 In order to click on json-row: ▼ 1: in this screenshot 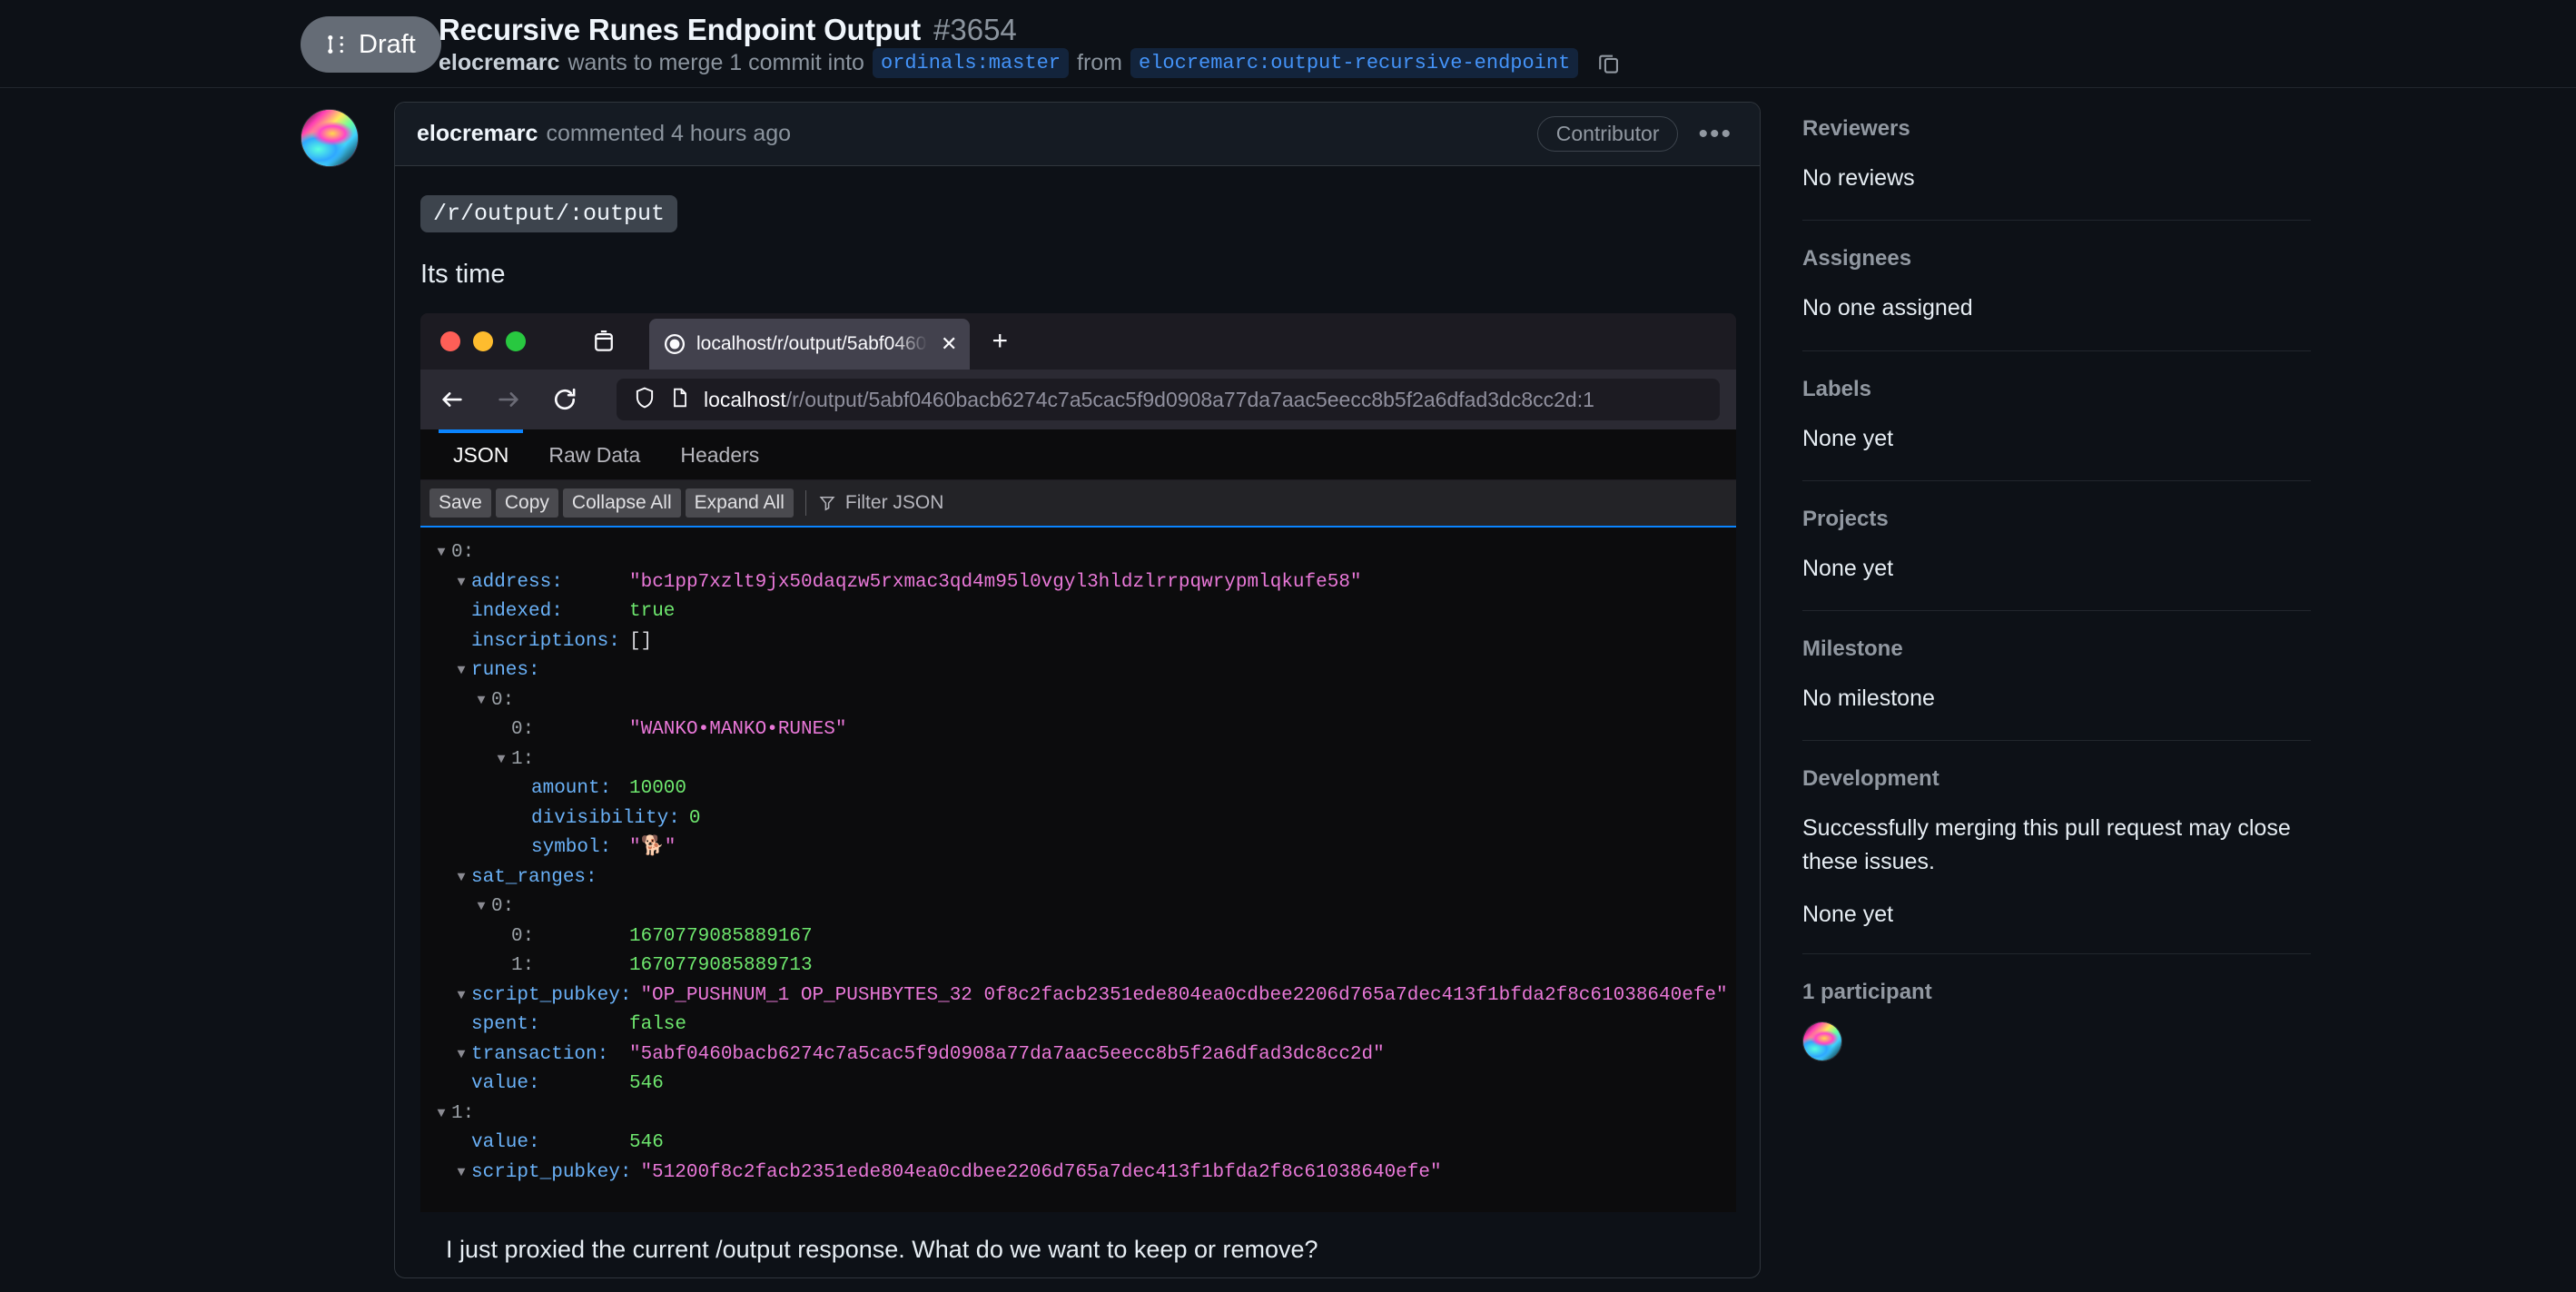, I will do `click(1078, 1114)`.